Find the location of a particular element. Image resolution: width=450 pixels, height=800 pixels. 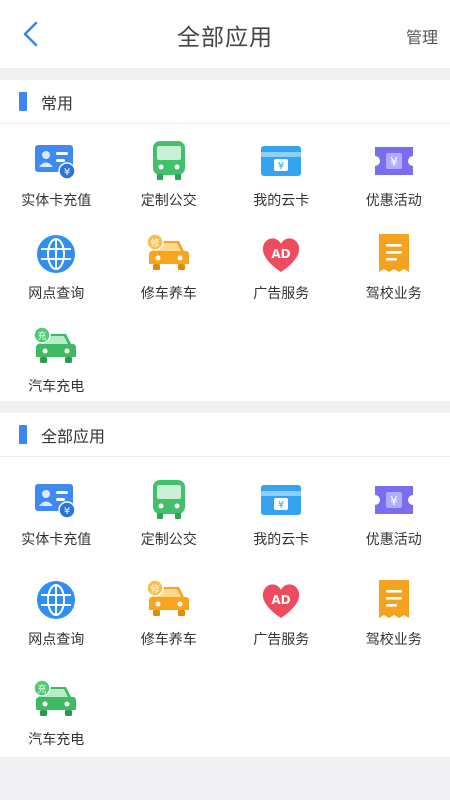

top-navigation-bar: 全部应用 管理 is located at coordinates (225, 34).